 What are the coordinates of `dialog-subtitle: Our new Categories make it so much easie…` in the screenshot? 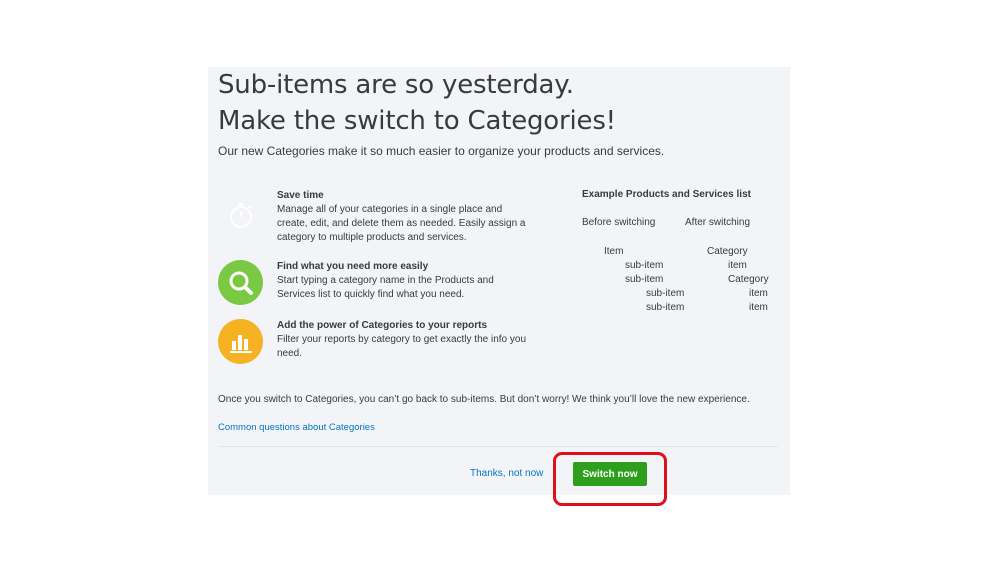 It's located at (441, 151).